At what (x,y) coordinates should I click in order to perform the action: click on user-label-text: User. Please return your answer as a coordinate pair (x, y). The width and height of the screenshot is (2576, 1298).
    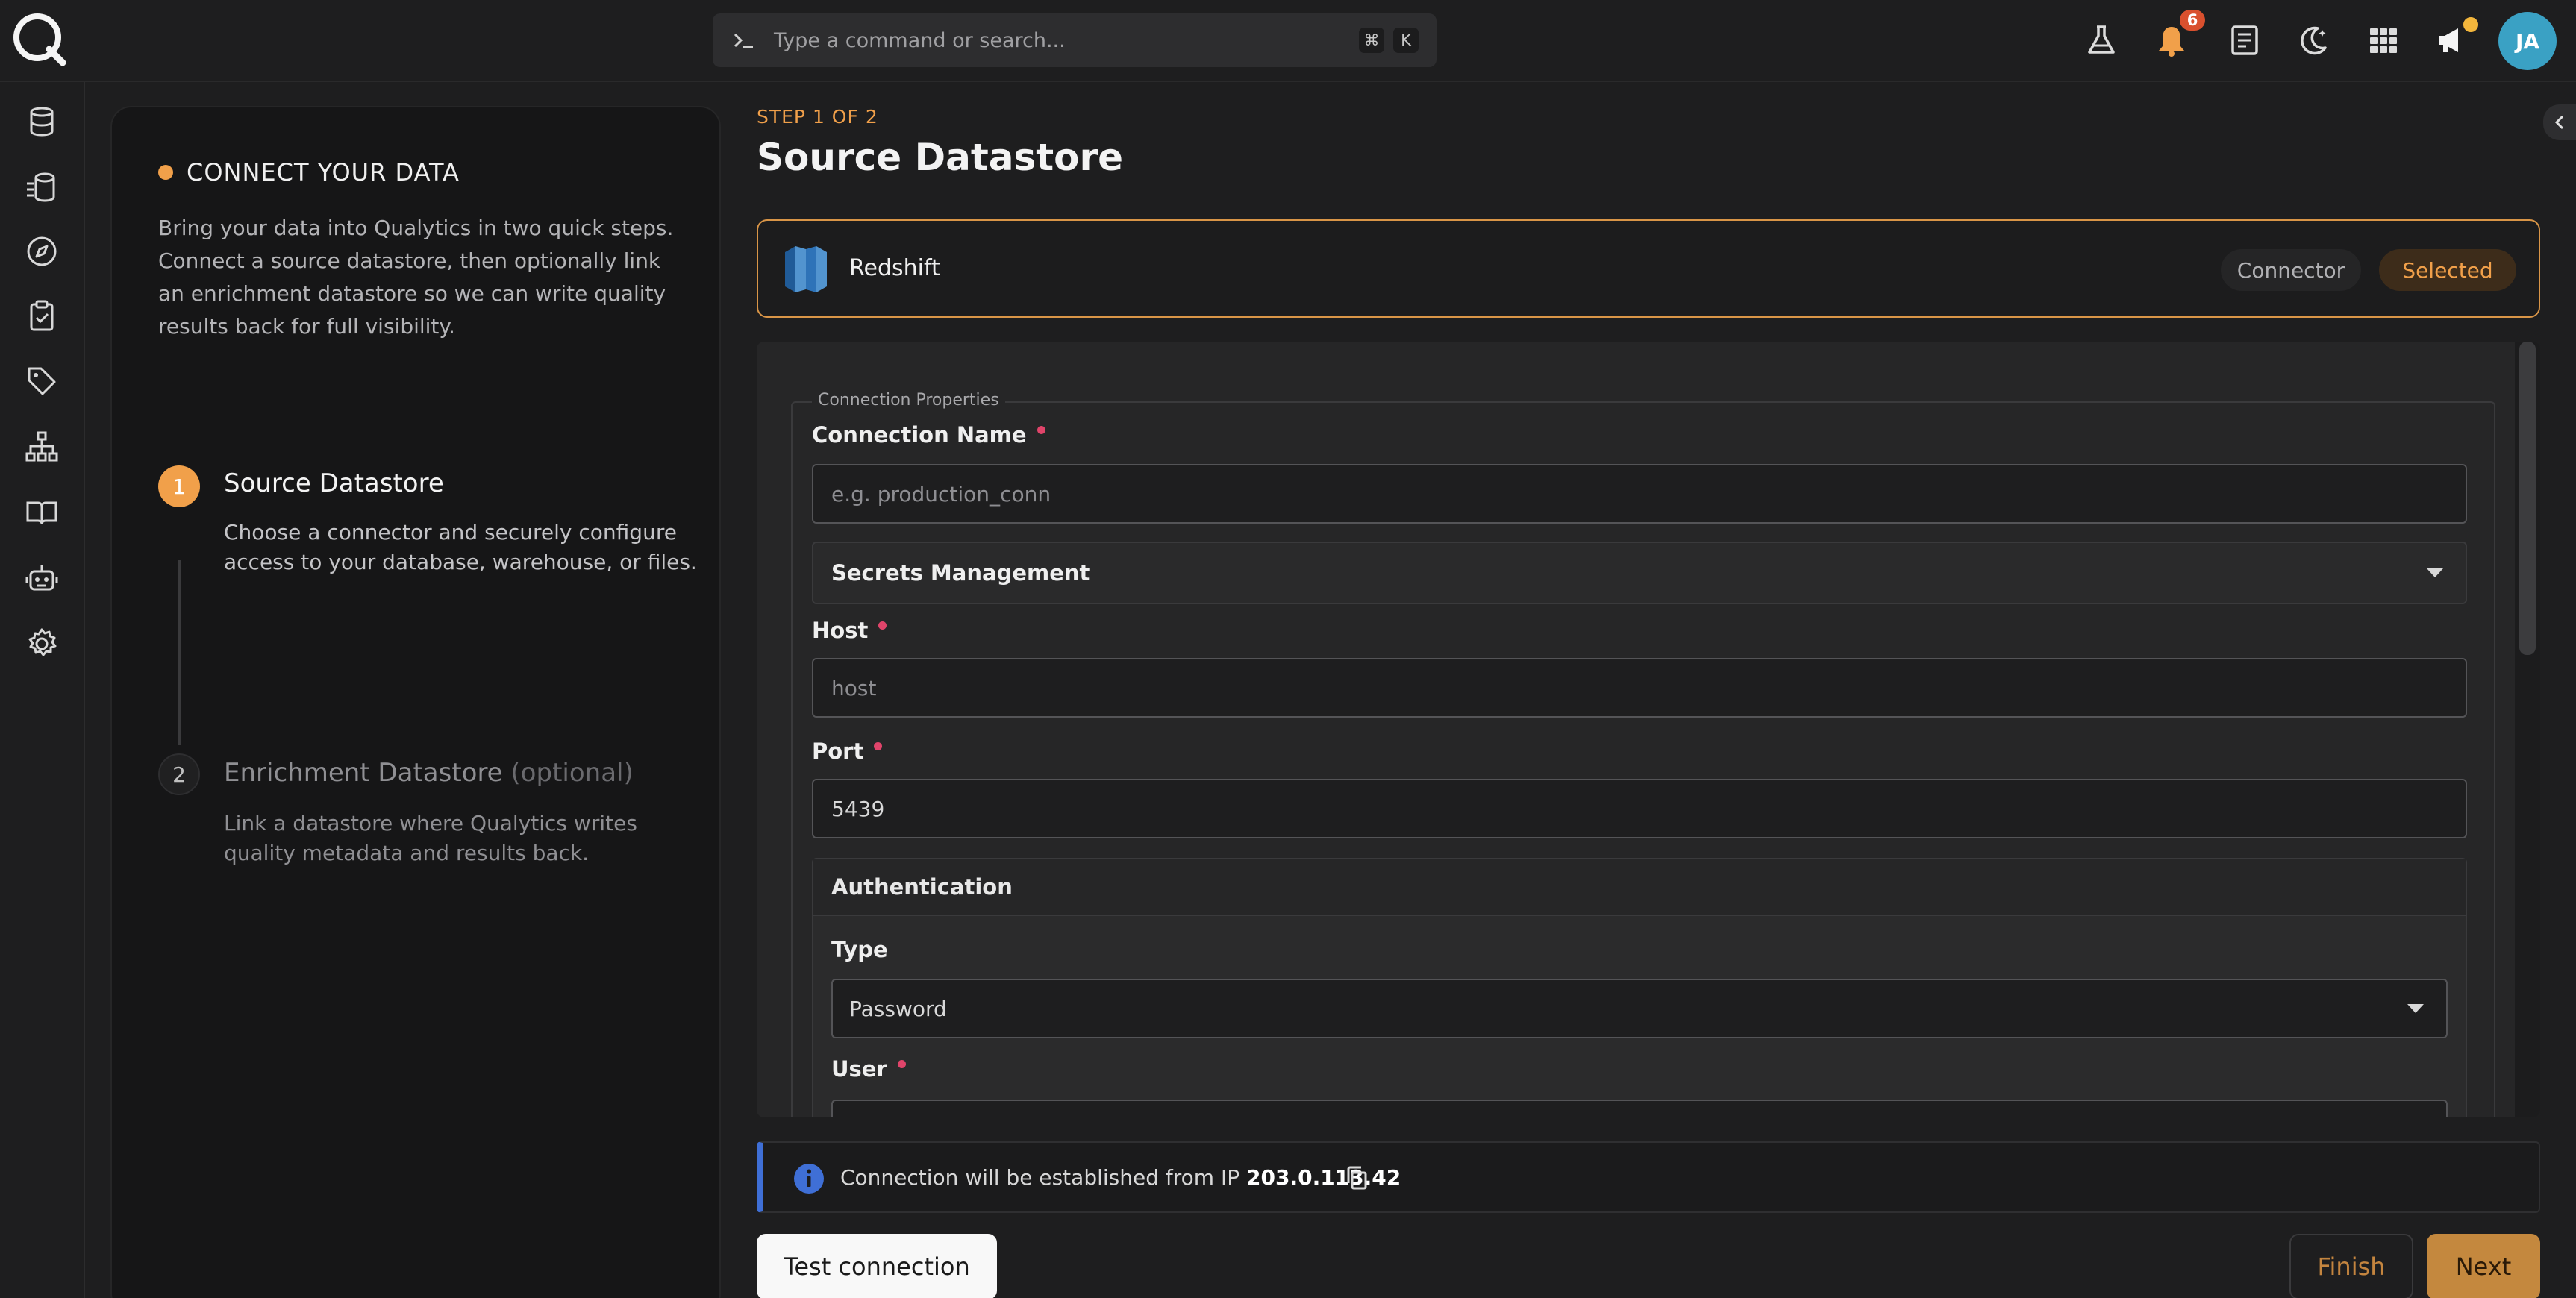
    Looking at the image, I should click on (859, 1069).